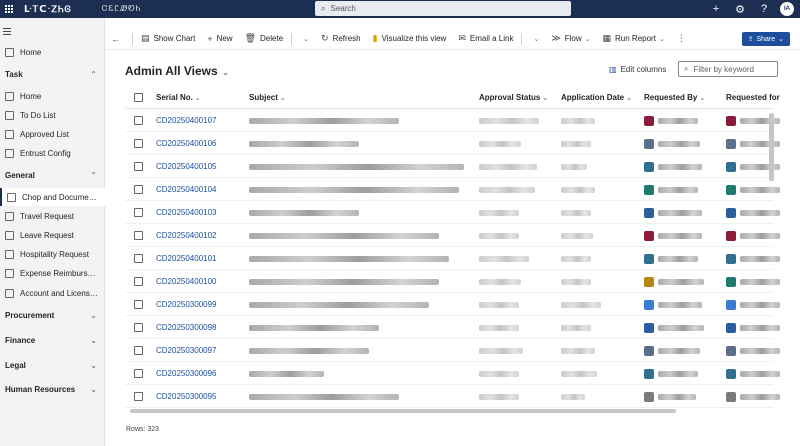 This screenshot has width=800, height=446. Describe the element at coordinates (756, 97) in the screenshot. I see `column-header-requested-for: Requested for` at that location.